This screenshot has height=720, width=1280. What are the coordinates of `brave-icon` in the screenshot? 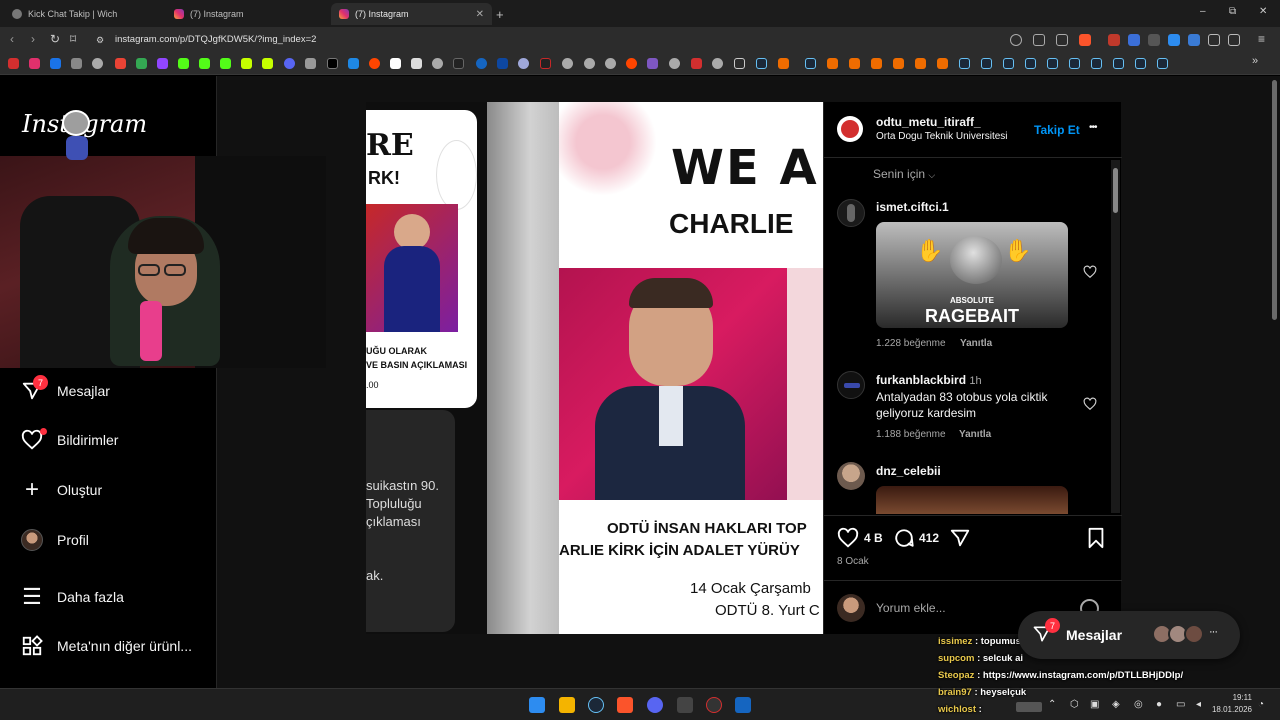 It's located at (625, 705).